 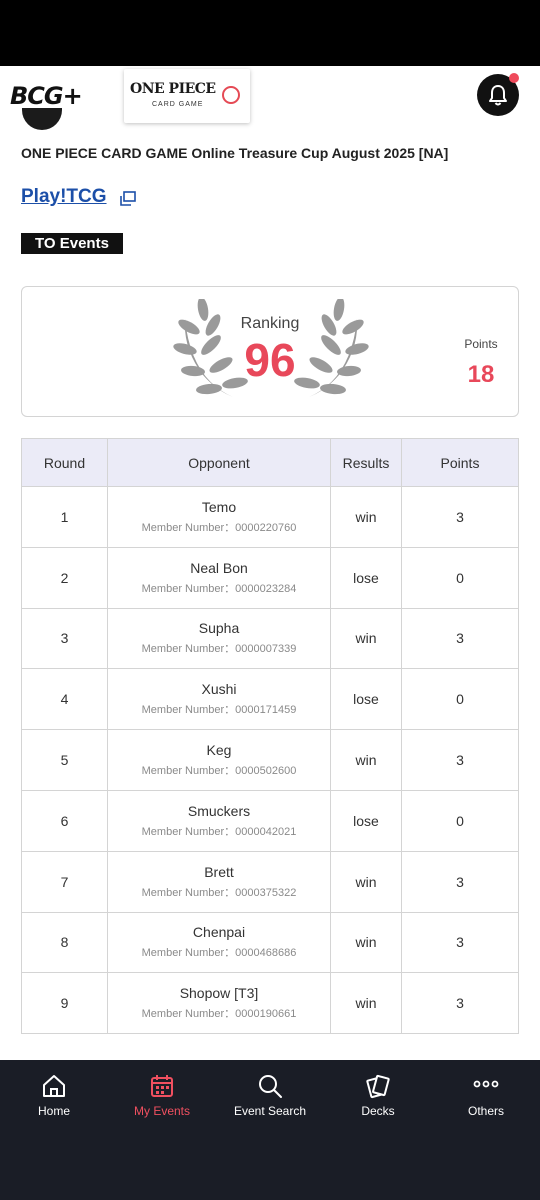 I want to click on member-number: Member Number：0000375322, so click(x=219, y=892).